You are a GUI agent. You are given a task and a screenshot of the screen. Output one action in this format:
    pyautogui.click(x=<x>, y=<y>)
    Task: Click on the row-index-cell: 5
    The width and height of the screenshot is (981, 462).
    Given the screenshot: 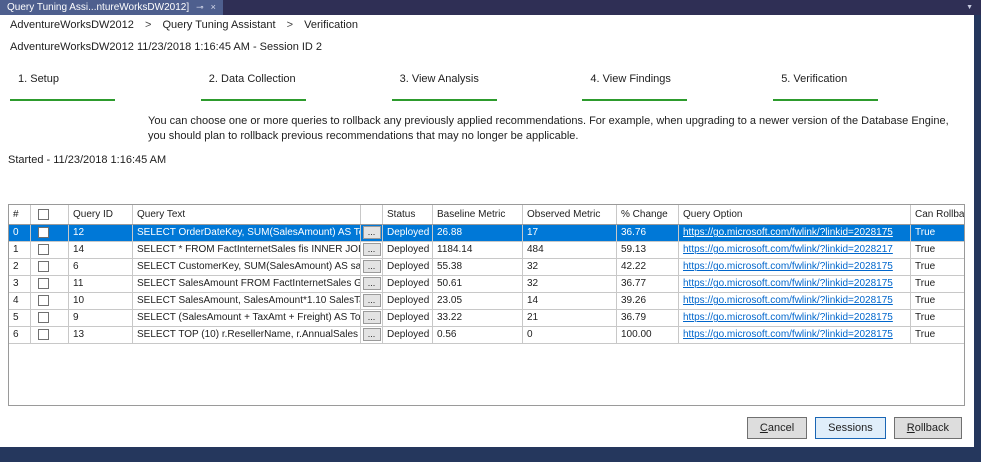 What is the action you would take?
    pyautogui.click(x=20, y=317)
    